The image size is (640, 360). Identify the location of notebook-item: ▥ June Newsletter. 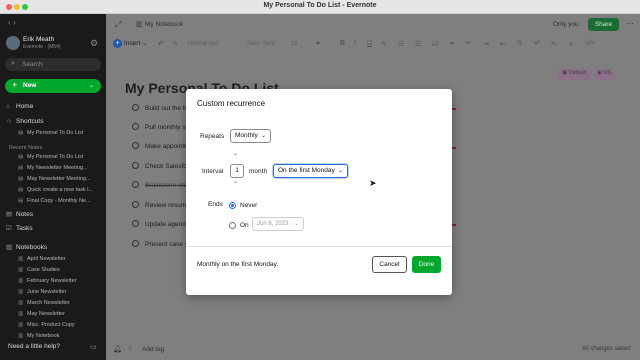
(61, 294).